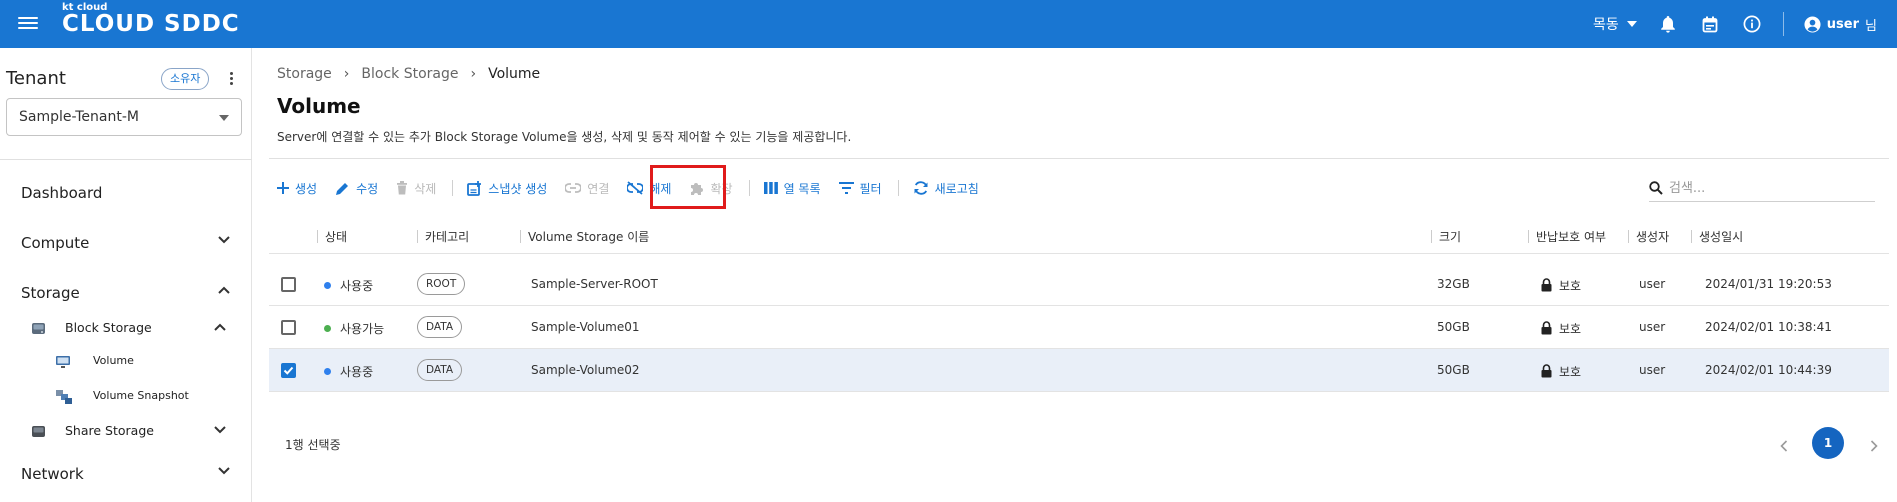 This screenshot has height=502, width=1897. I want to click on nav-share-storage: Share Storage, so click(126, 431).